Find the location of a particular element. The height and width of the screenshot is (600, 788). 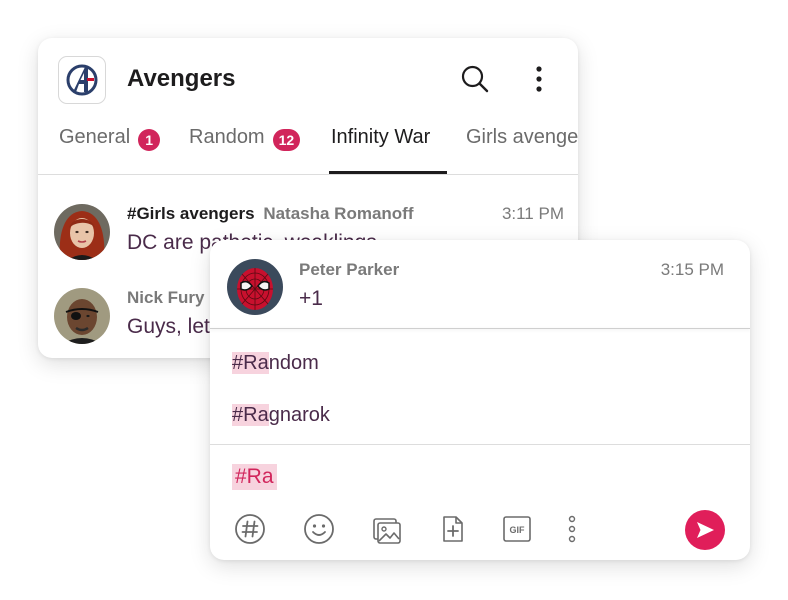

author-name: Nick Fury is located at coordinates (165, 297).